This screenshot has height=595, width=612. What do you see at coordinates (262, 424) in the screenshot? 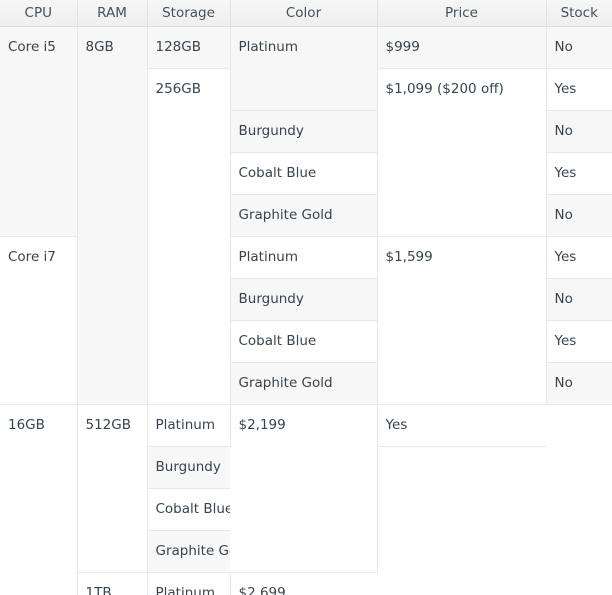
I see `cell-text-price: $2,199` at bounding box center [262, 424].